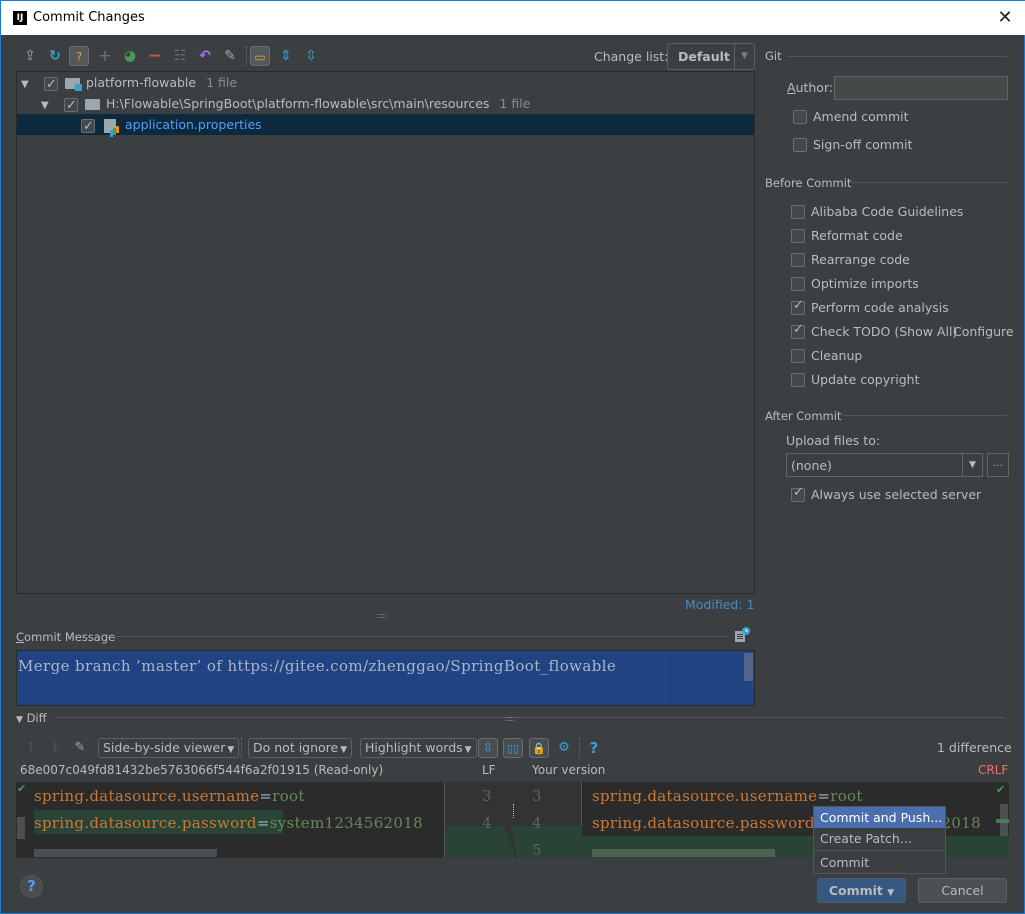 Image resolution: width=1025 pixels, height=914 pixels. Describe the element at coordinates (798, 284) in the screenshot. I see `optimize-imports-checkbox` at that location.